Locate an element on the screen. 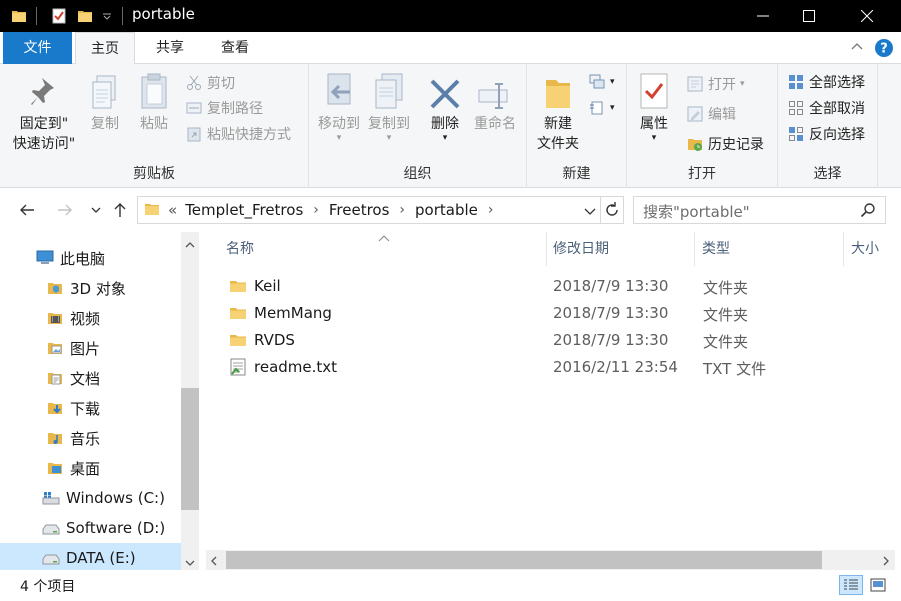 Image resolution: width=901 pixels, height=601 pixels. organize-group: 移动到 ▾ 复制到 ▾ 删除 ▾ 重命名 组织 is located at coordinates (418, 126).